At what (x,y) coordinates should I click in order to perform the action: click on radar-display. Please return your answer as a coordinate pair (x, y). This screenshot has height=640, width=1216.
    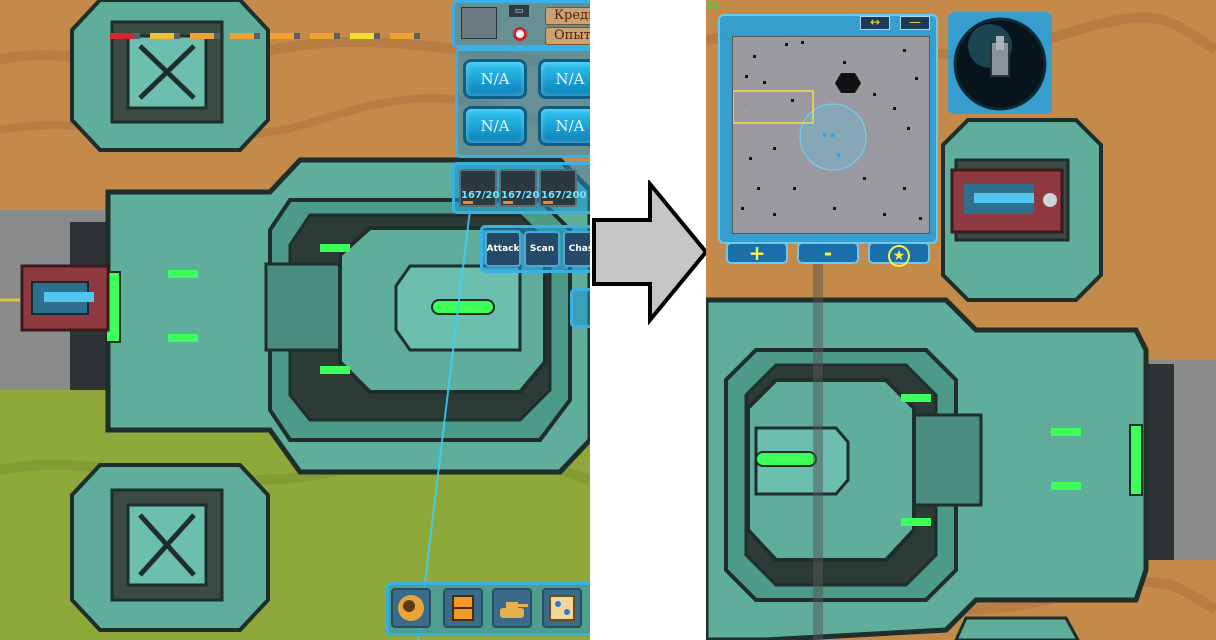
    Looking at the image, I should click on (1000, 64).